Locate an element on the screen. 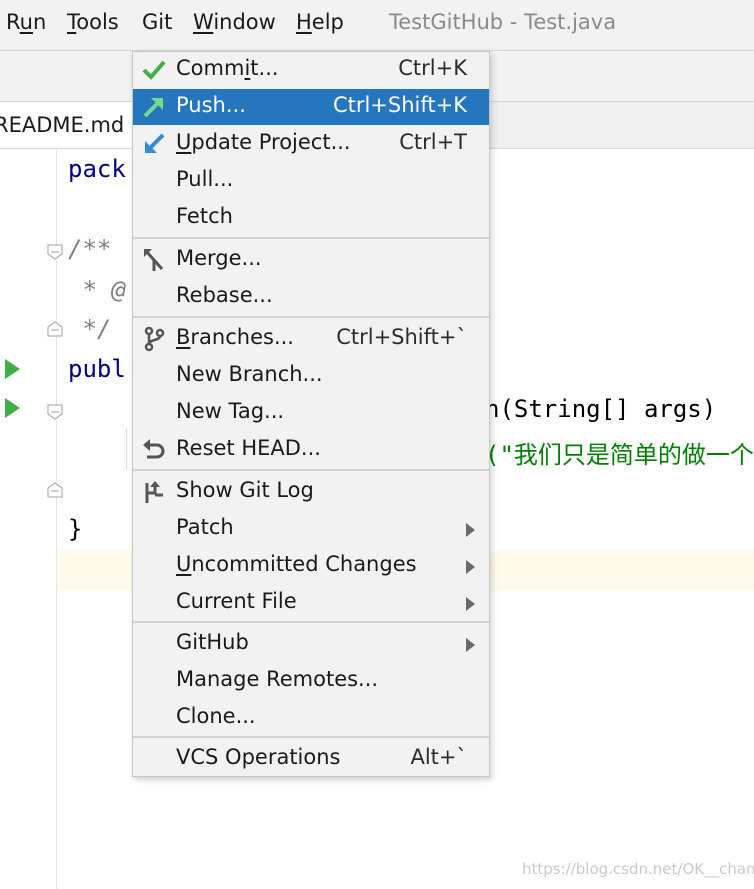  menu-help: Help is located at coordinates (320, 22).